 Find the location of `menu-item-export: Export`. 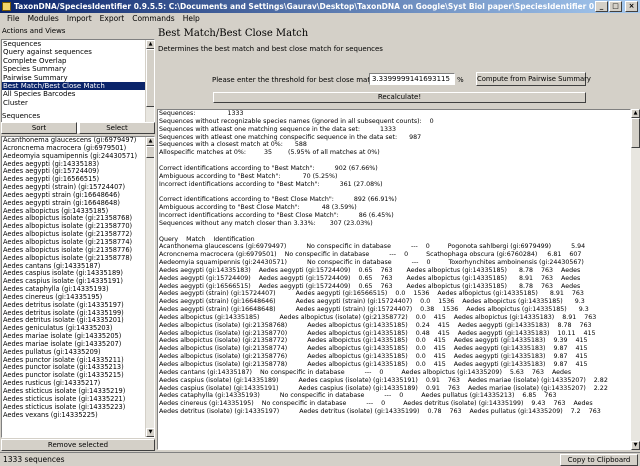

menu-item-export: Export is located at coordinates (112, 19).